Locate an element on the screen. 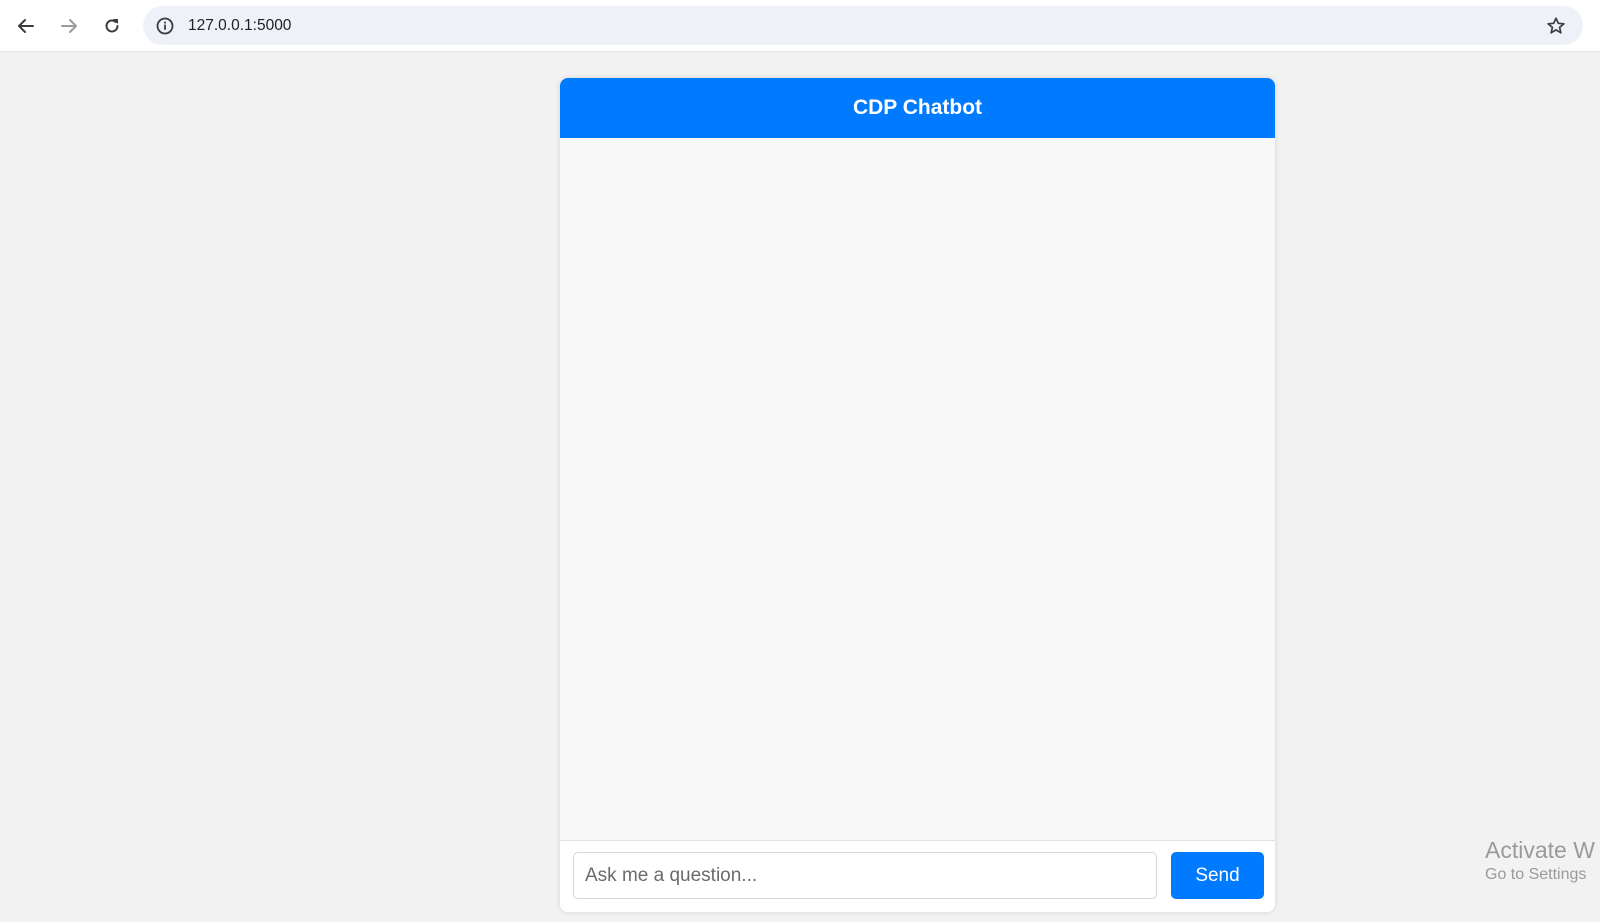 This screenshot has height=922, width=1600. question-input is located at coordinates (865, 875).